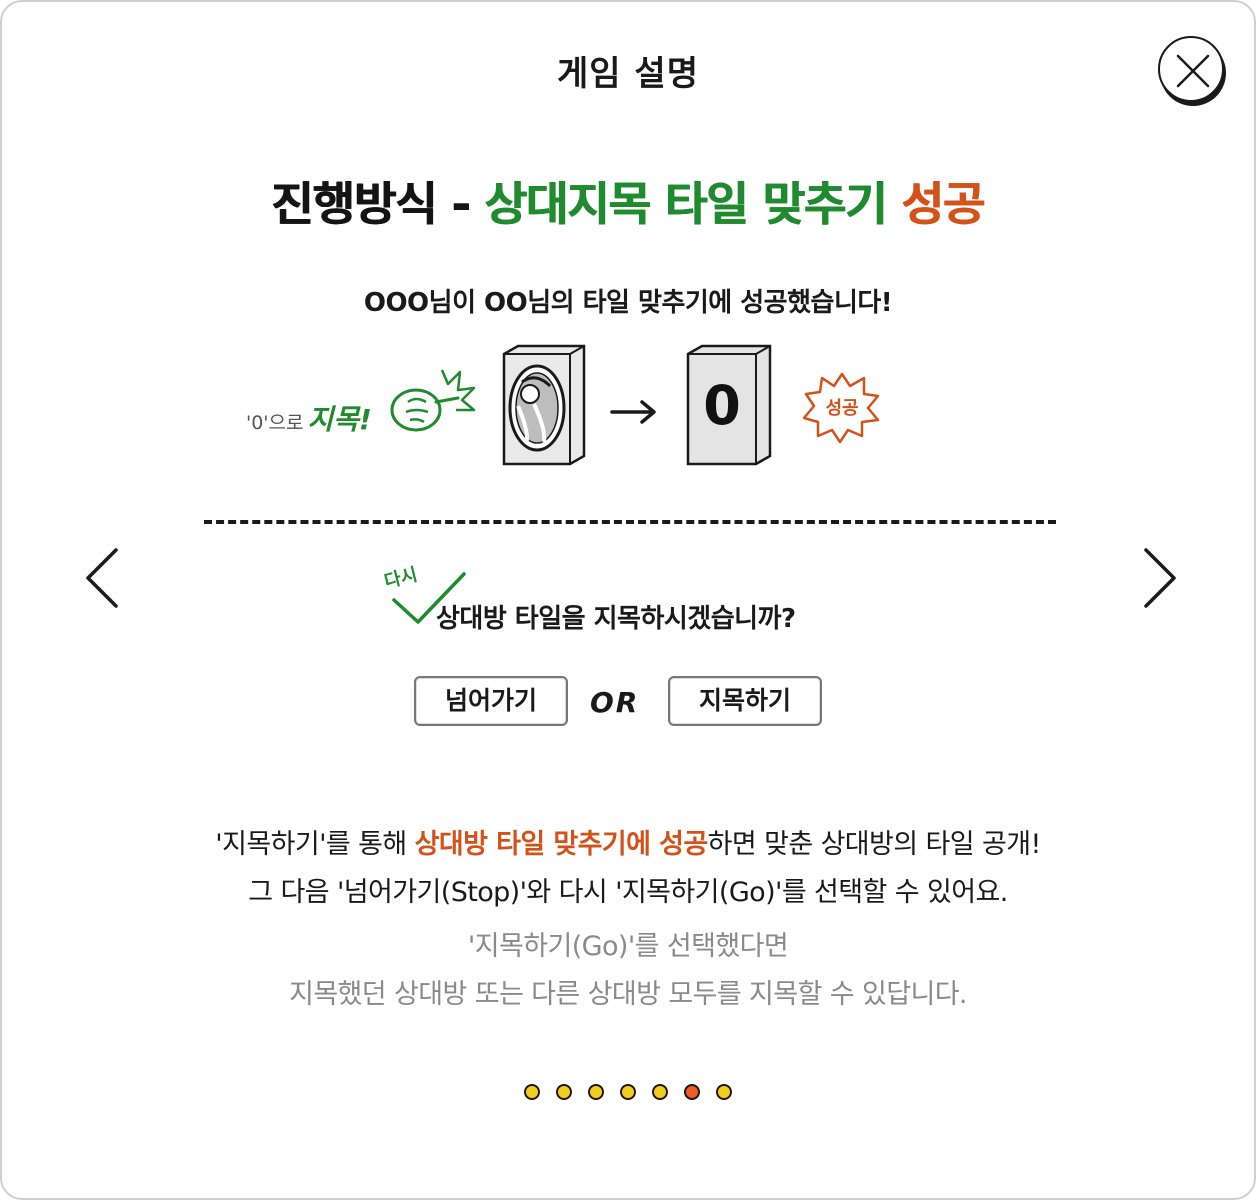  I want to click on headline-topic: 상대지목 타일 맞추기, so click(693, 204).